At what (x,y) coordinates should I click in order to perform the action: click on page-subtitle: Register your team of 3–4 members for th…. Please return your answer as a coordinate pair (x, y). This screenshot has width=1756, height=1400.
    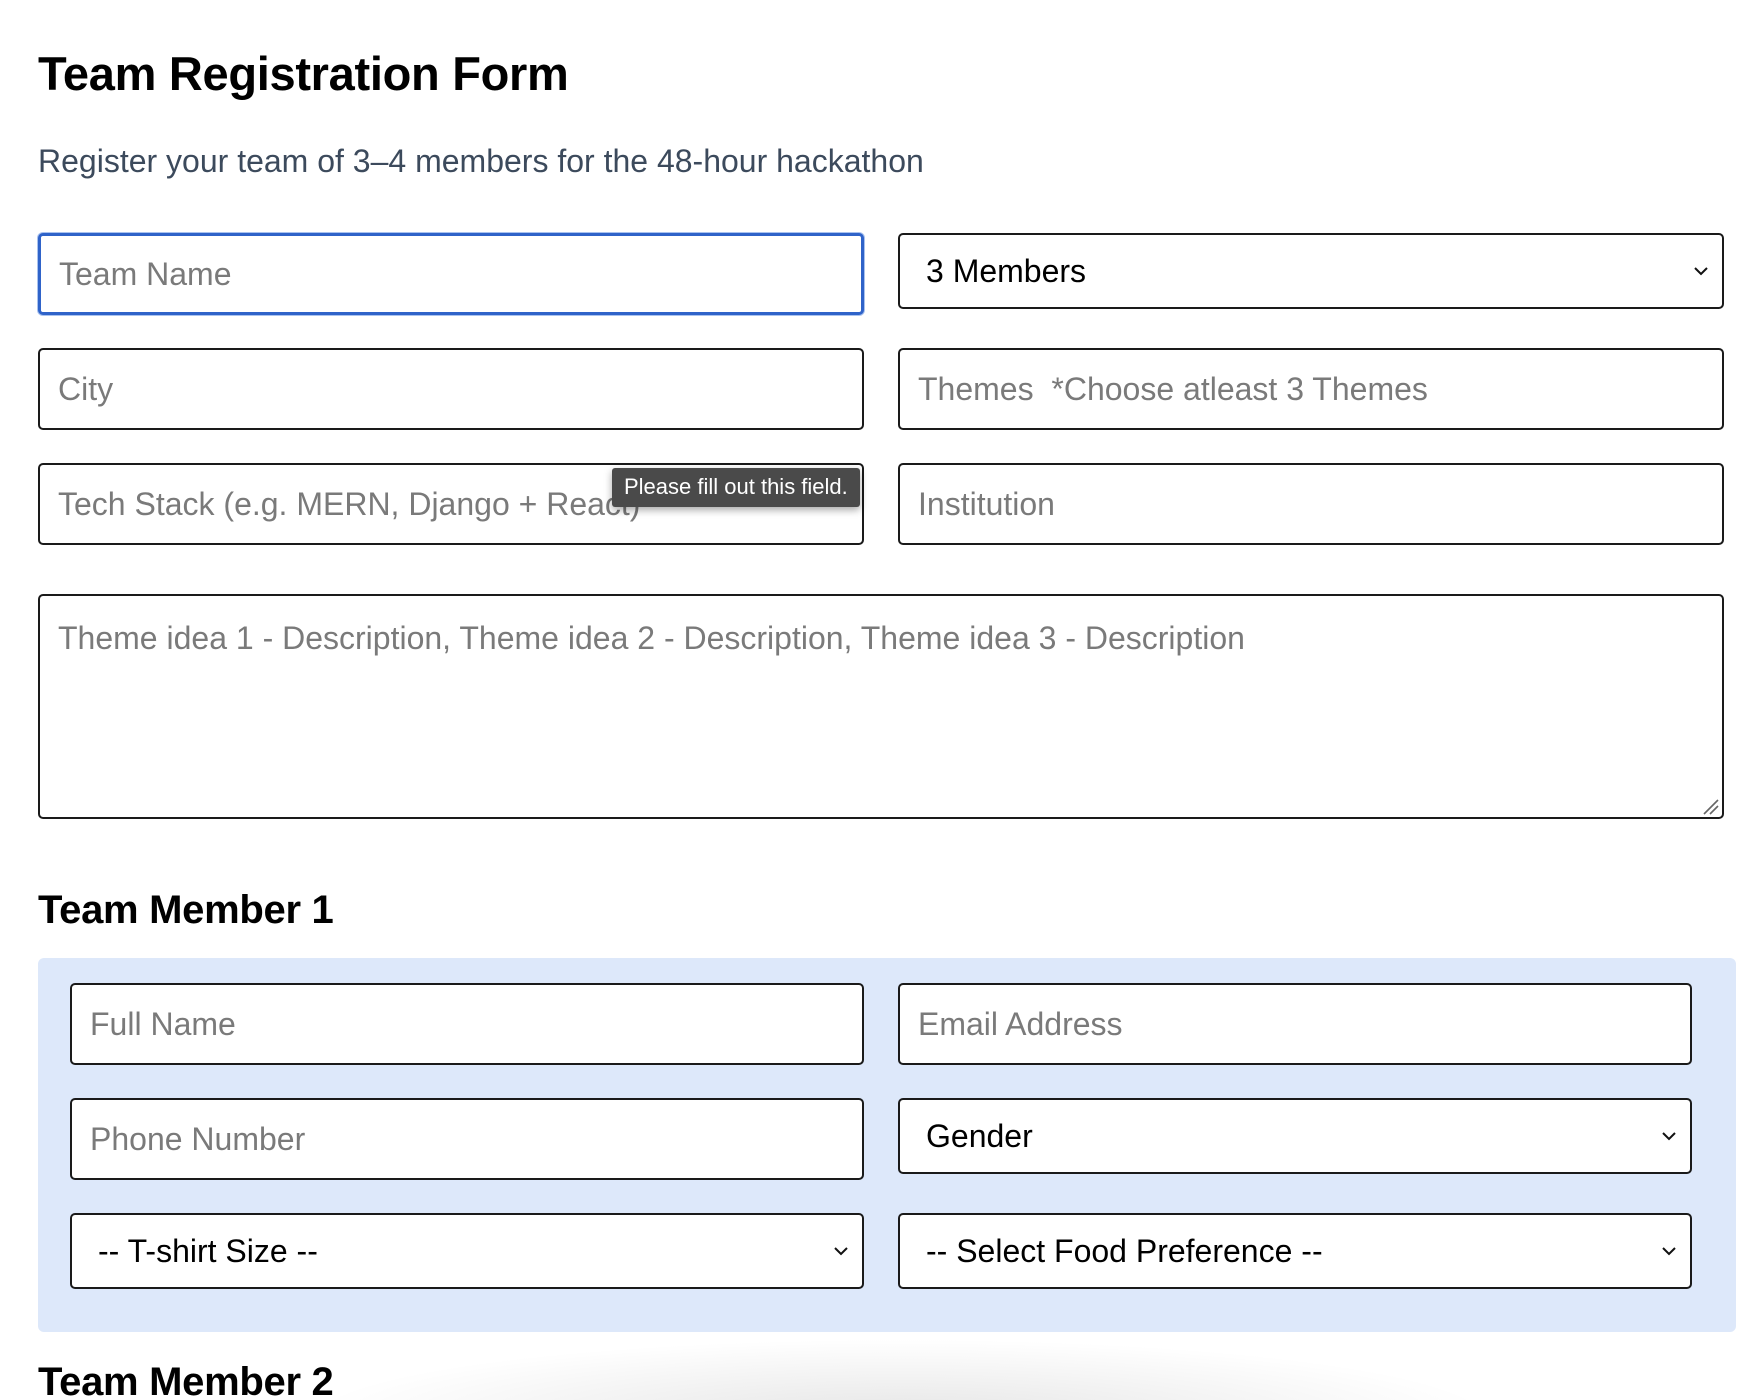
    Looking at the image, I should click on (481, 161).